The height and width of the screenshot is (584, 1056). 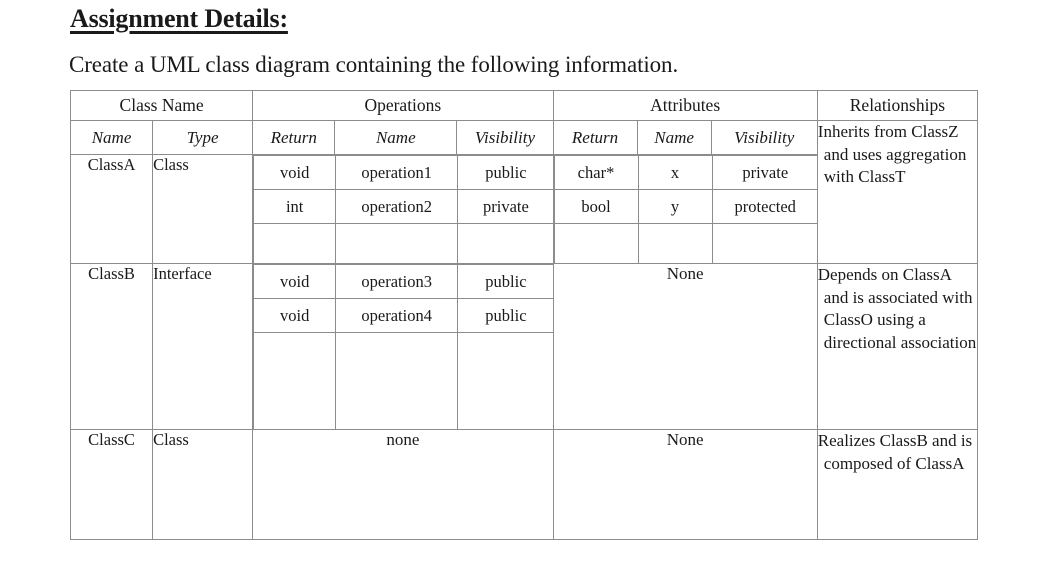 What do you see at coordinates (685, 346) in the screenshot?
I see `classb-attributes-none: None` at bounding box center [685, 346].